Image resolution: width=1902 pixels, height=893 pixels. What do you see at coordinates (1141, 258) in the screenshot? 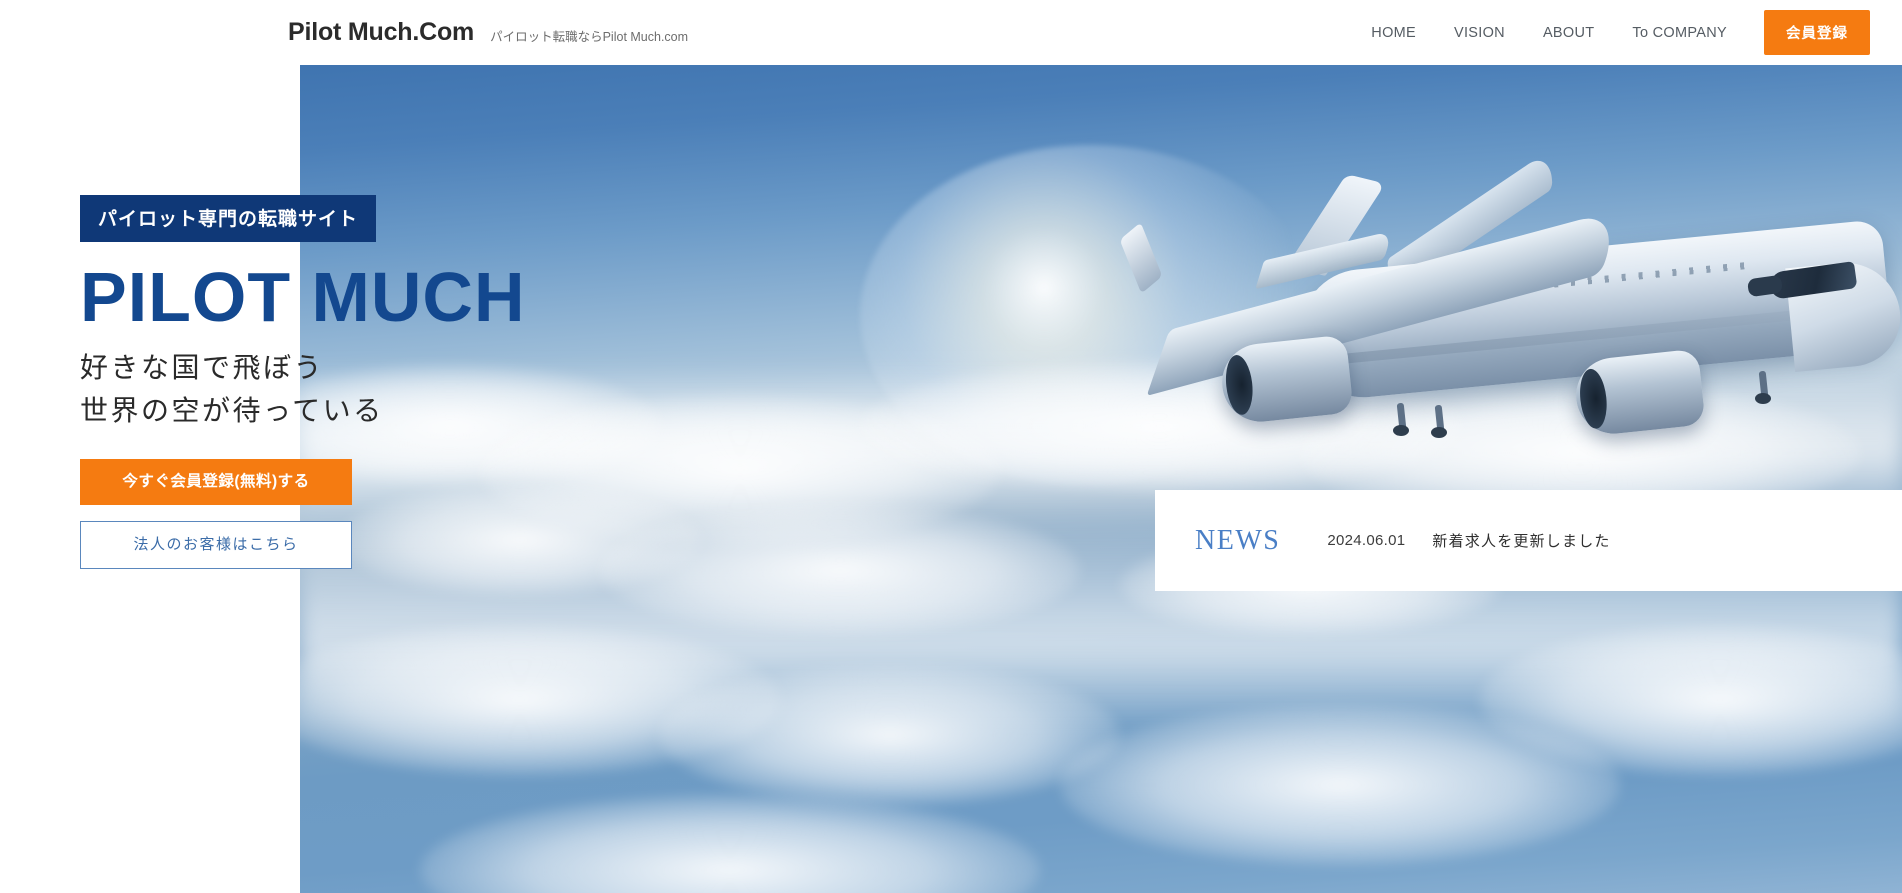
I see `plane-winglet` at bounding box center [1141, 258].